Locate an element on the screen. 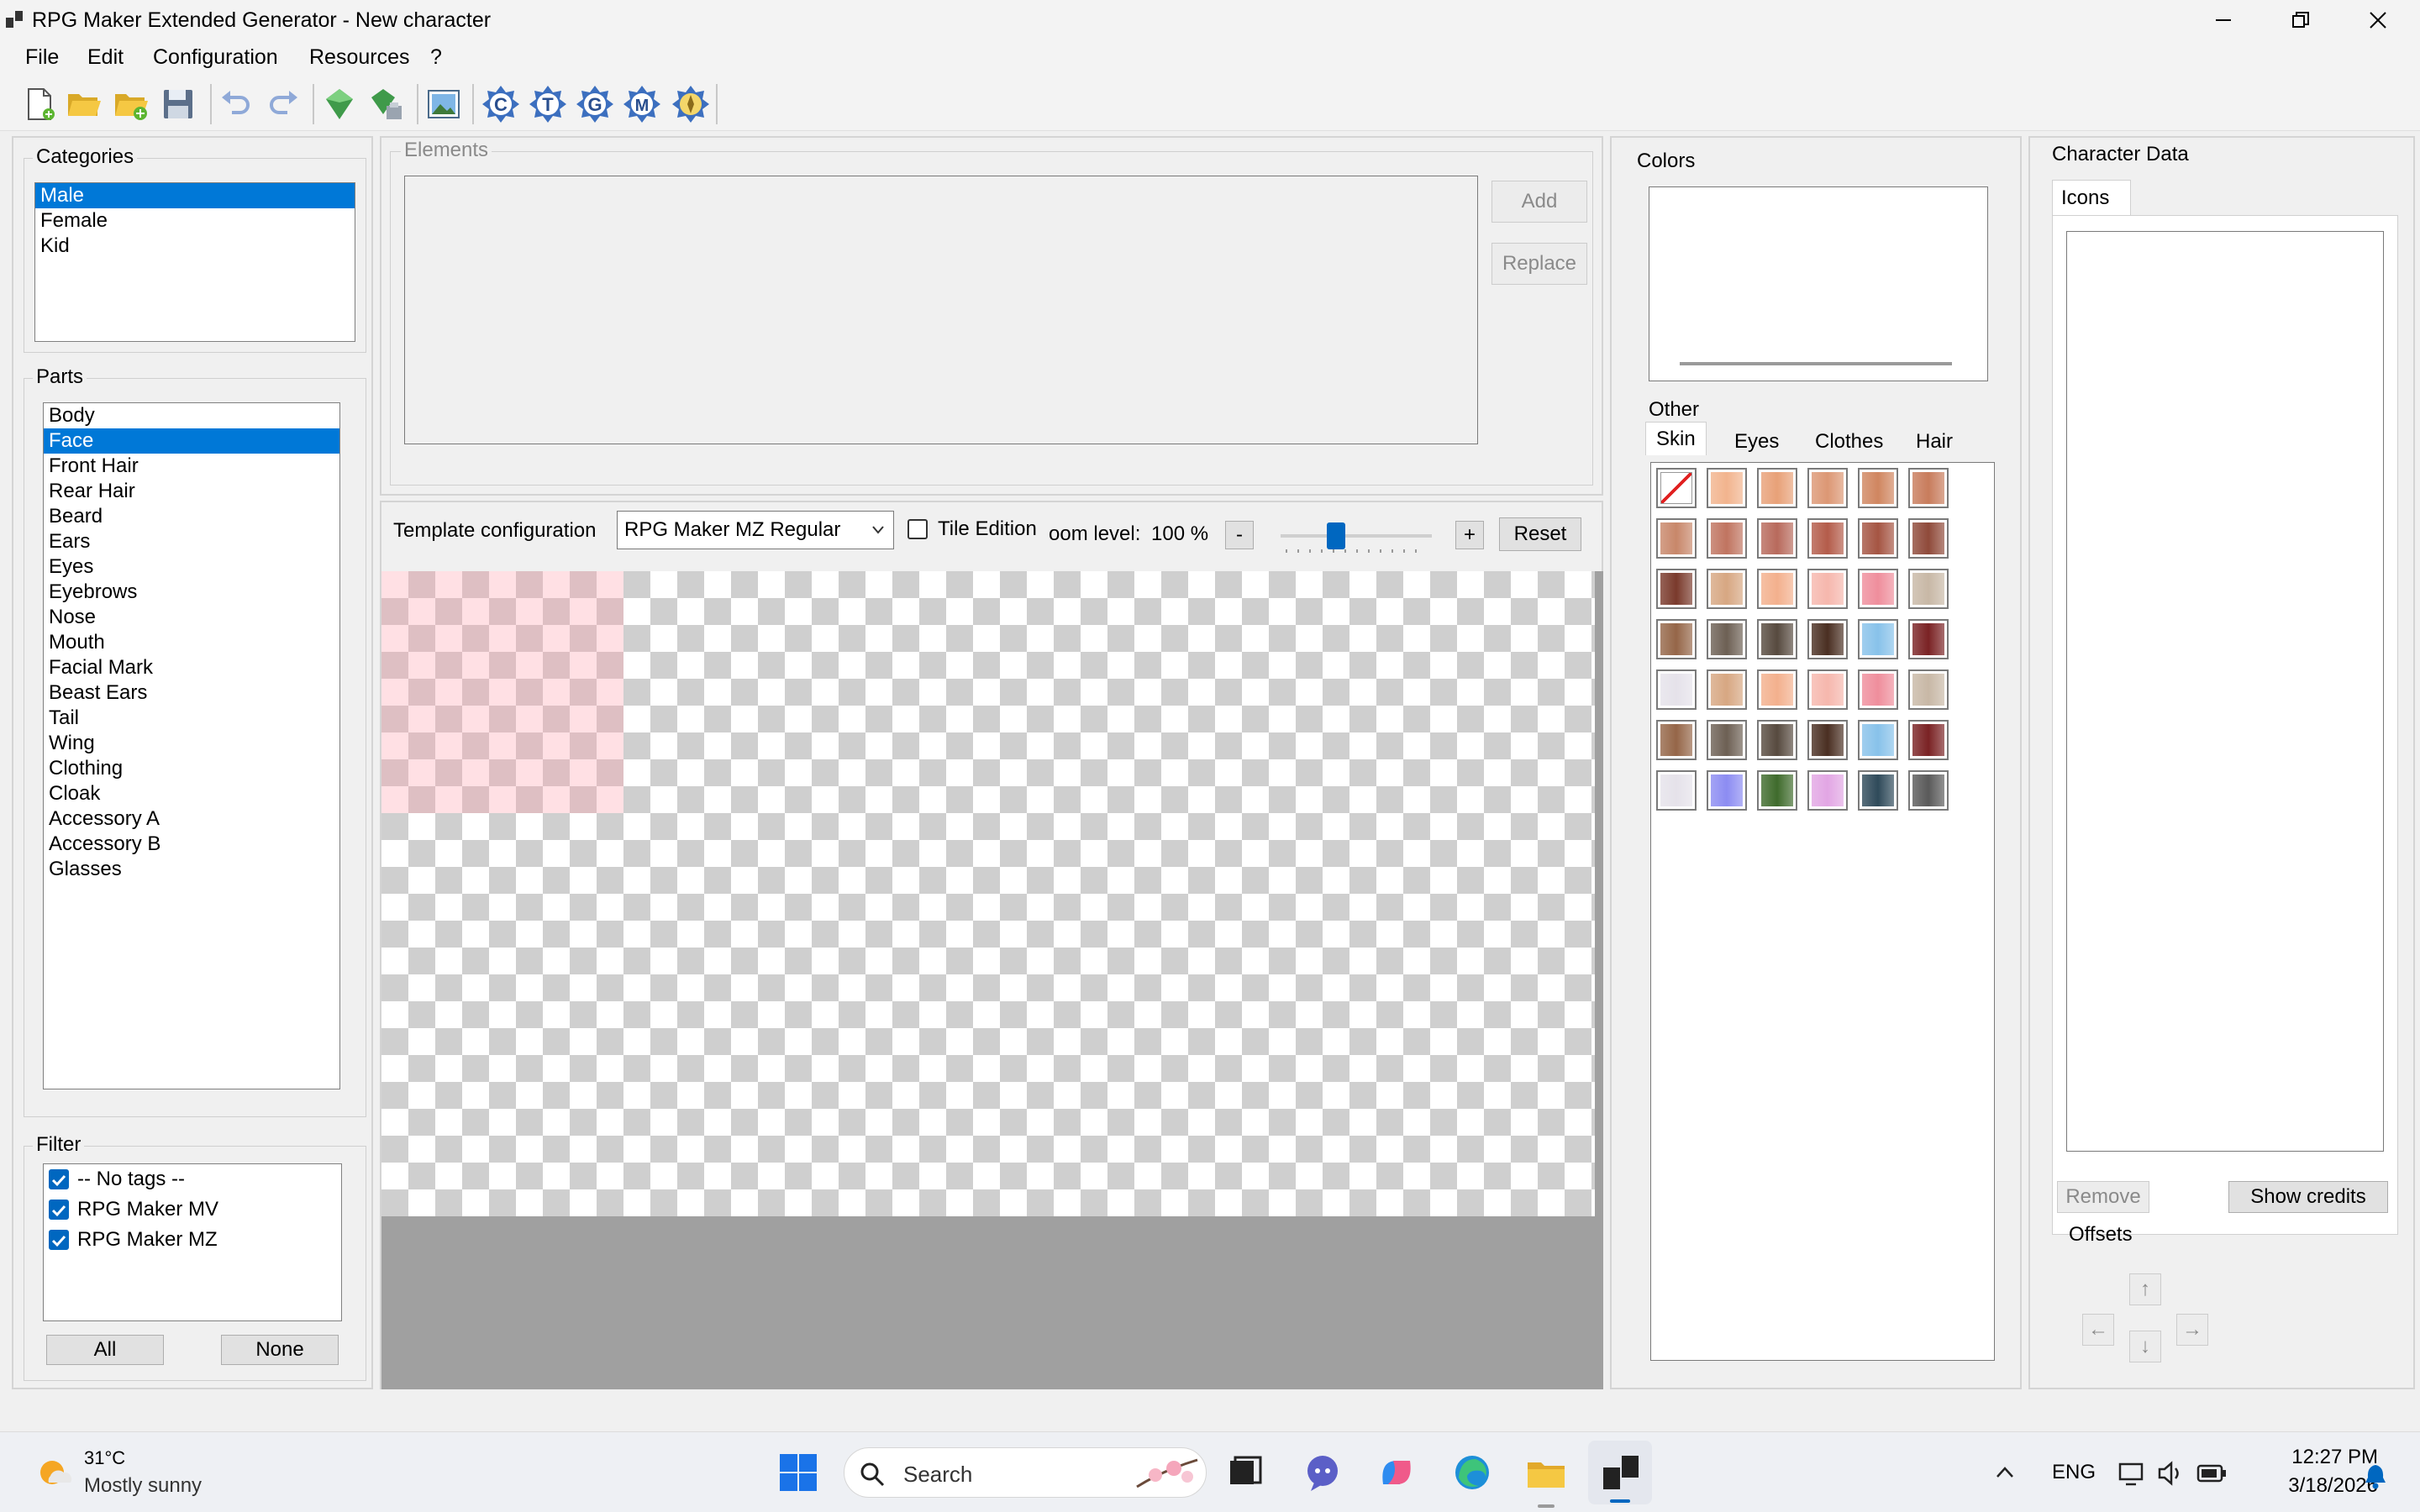  part-item: Tail is located at coordinates (191, 718).